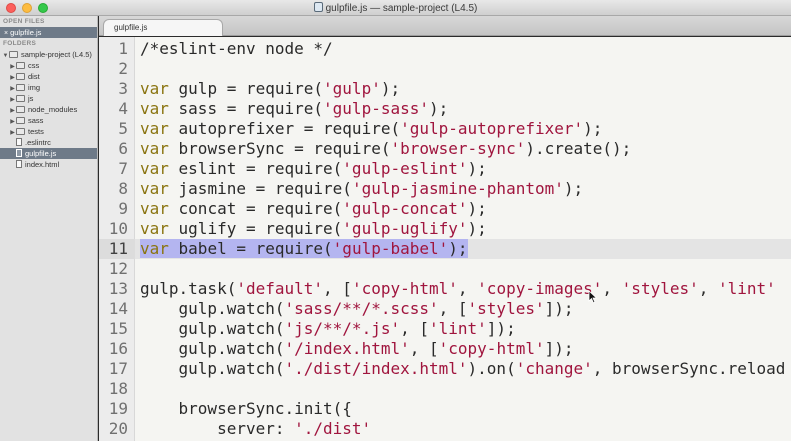 The width and height of the screenshot is (791, 441). Describe the element at coordinates (163, 27) in the screenshot. I see `tab-gulpfile: gulpfile.js` at that location.